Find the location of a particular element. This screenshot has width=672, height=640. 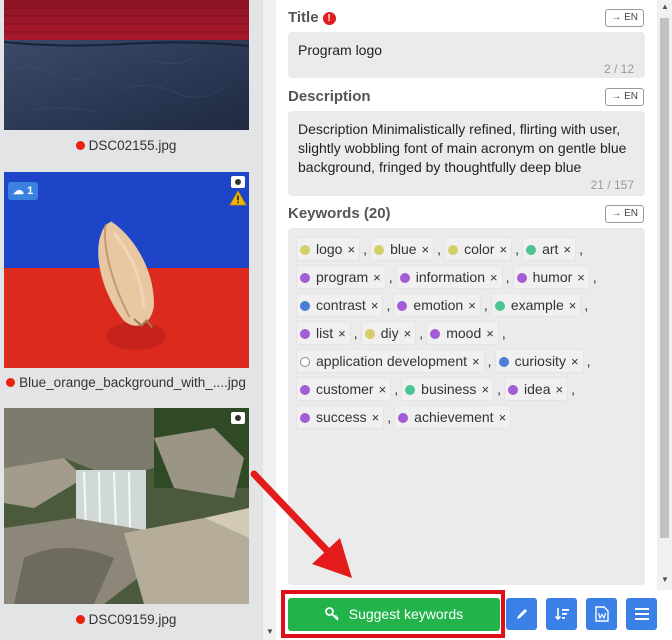

keyword-chip: application development × is located at coordinates (390, 361).